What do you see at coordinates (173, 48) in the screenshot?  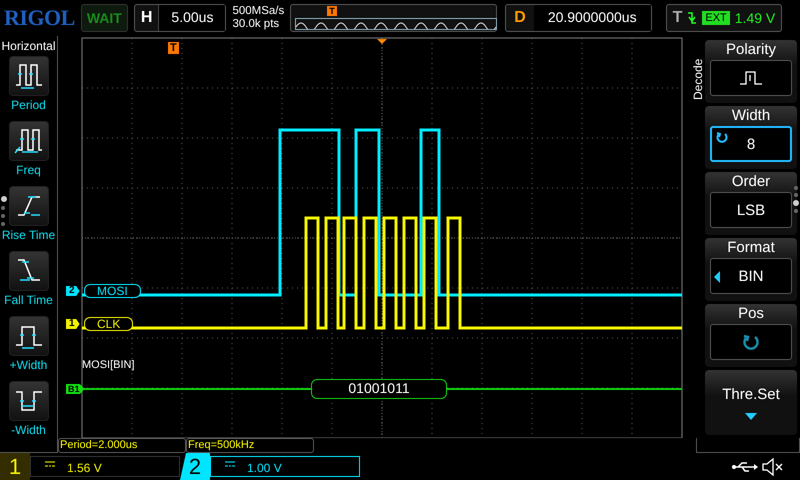 I see `trigger-marker: T` at bounding box center [173, 48].